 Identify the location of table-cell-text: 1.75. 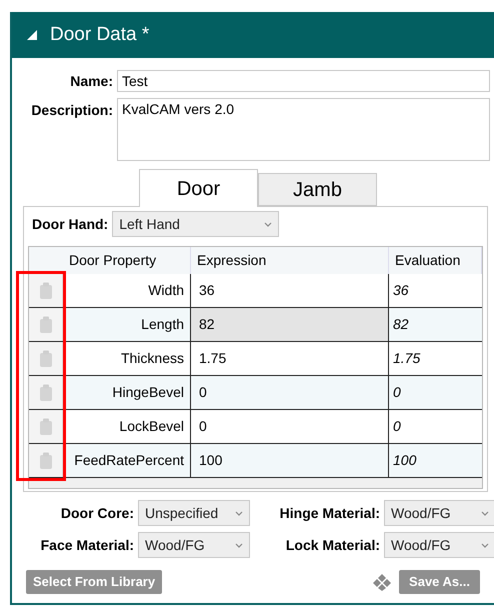
(407, 358).